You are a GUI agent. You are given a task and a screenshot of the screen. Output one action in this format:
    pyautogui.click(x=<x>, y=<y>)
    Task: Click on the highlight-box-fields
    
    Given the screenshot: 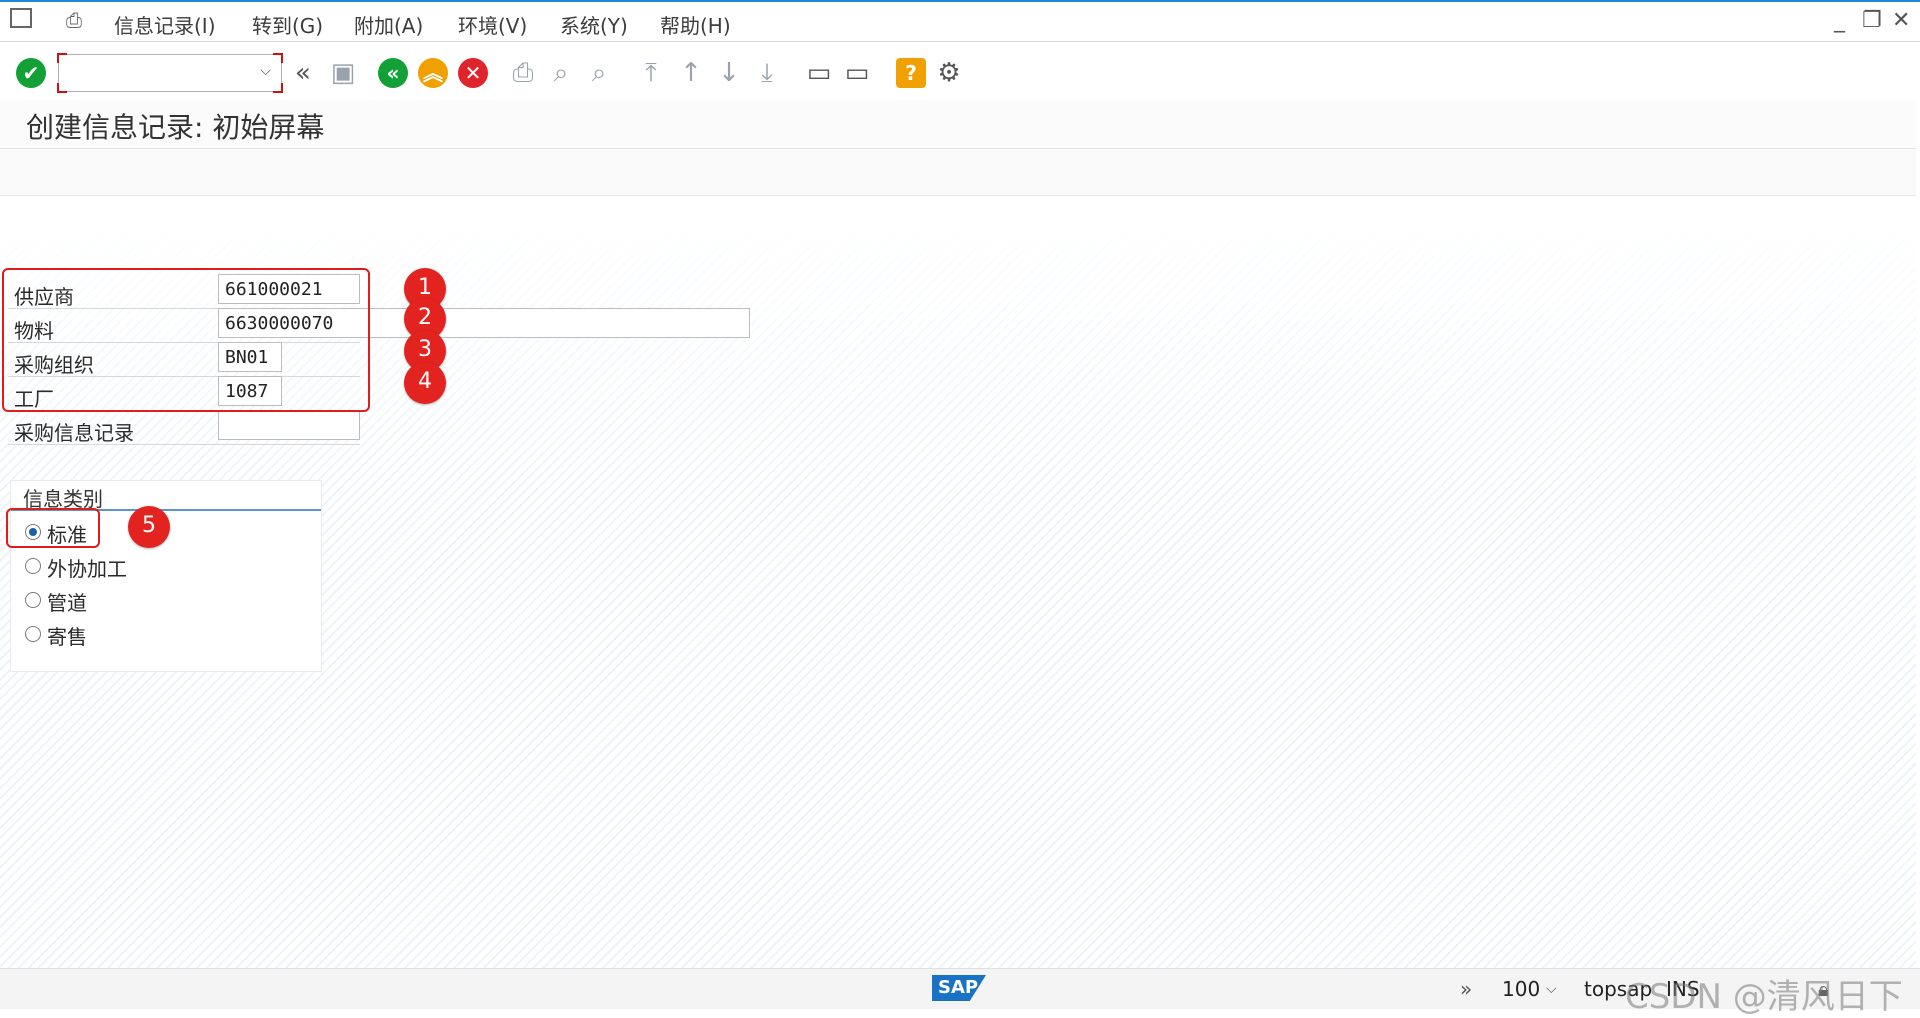 What is the action you would take?
    pyautogui.click(x=186, y=340)
    